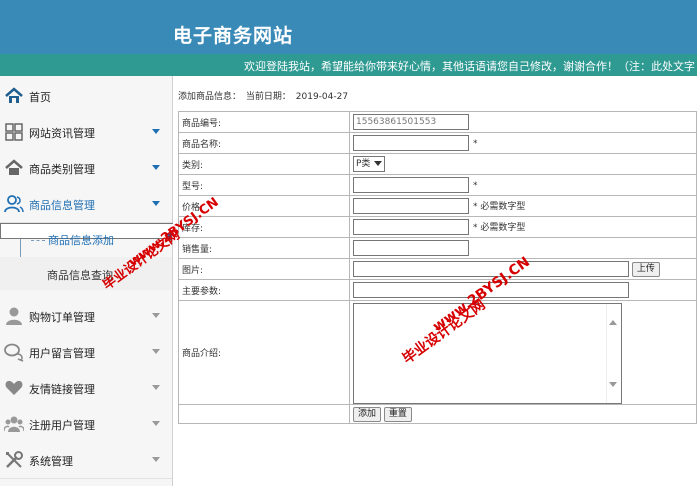 The image size is (697, 486). Describe the element at coordinates (62, 317) in the screenshot. I see `sidebar-item-label: 购物订单管理` at that location.